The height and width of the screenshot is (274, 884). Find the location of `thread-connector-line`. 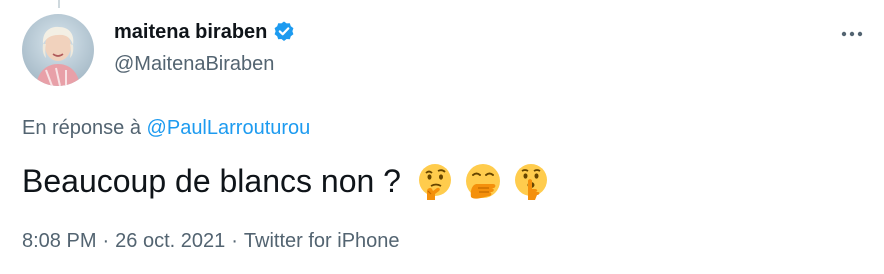

thread-connector-line is located at coordinates (59, 4).